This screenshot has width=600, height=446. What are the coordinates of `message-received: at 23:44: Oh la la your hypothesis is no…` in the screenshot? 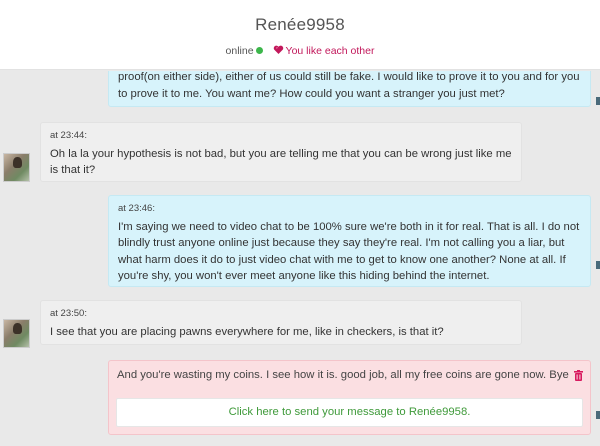 It's located at (281, 152).